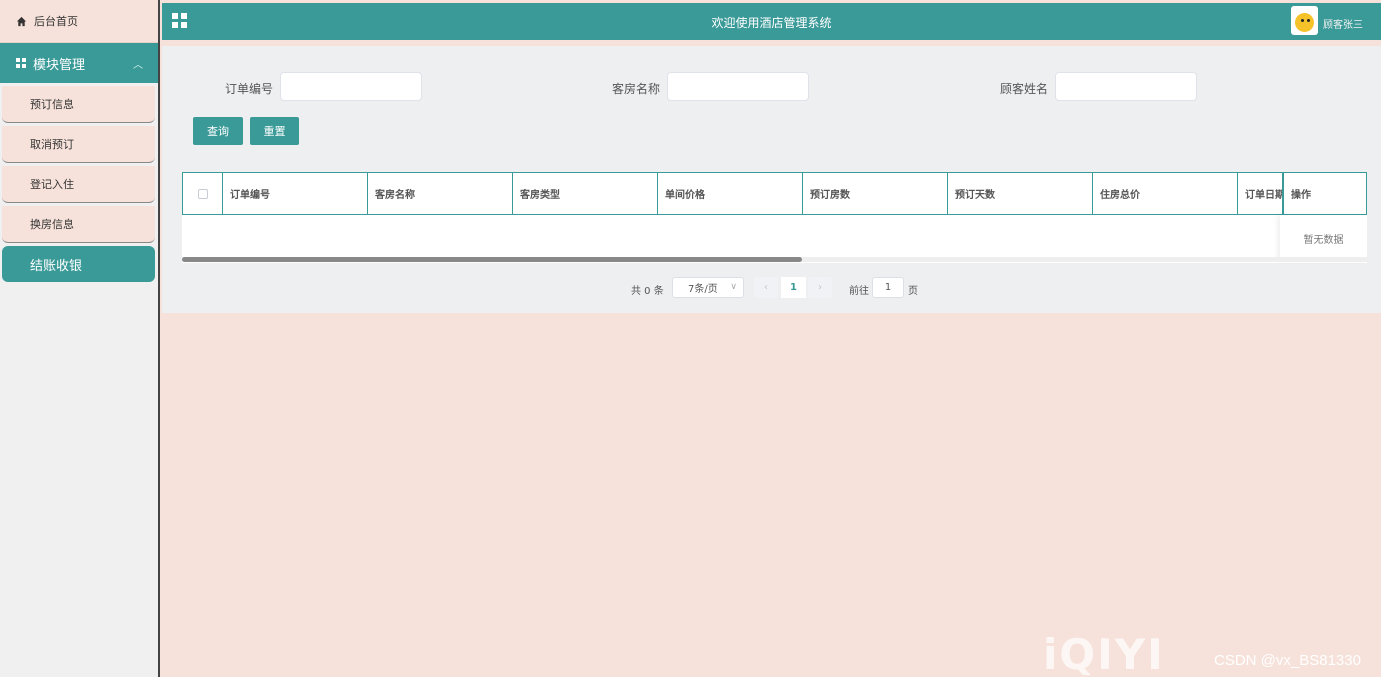  What do you see at coordinates (21, 63) in the screenshot?
I see `grid-icon` at bounding box center [21, 63].